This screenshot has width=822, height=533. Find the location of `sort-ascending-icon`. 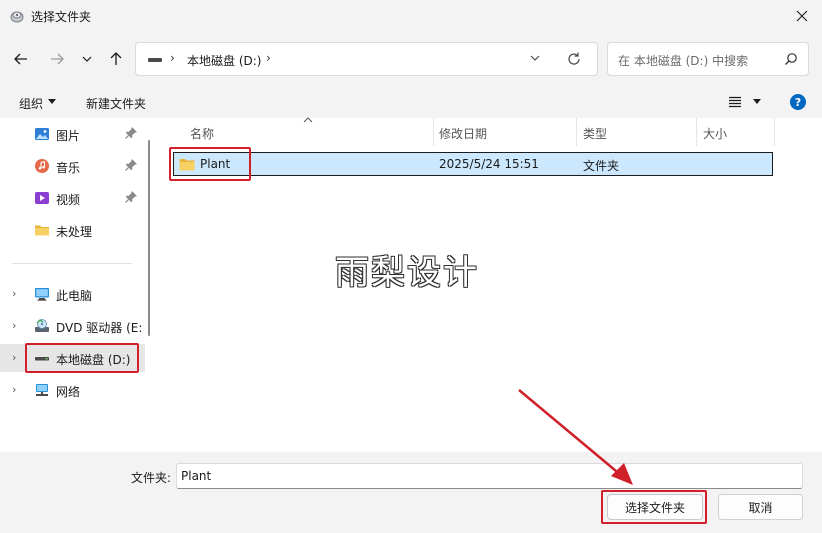

sort-ascending-icon is located at coordinates (308, 120).